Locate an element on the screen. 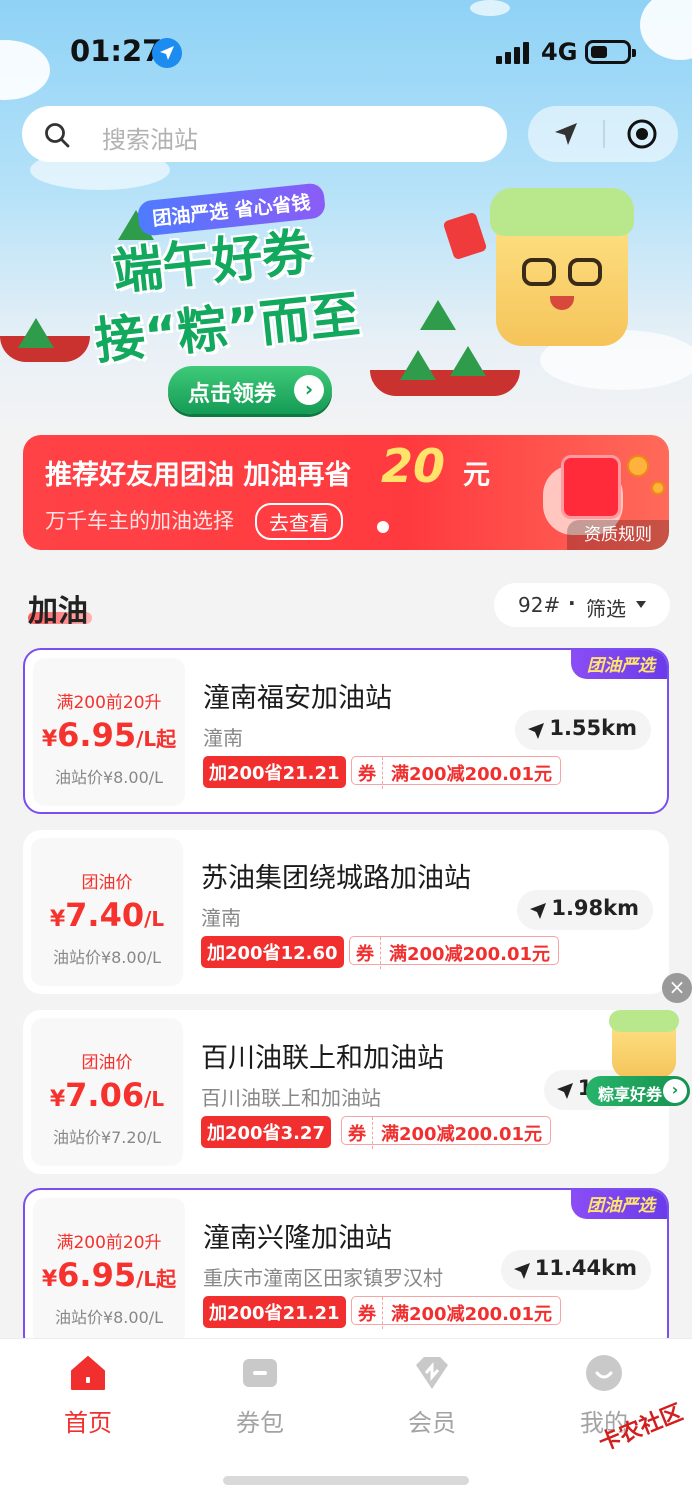 This screenshot has height=1500, width=692. profile-icon is located at coordinates (604, 1373).